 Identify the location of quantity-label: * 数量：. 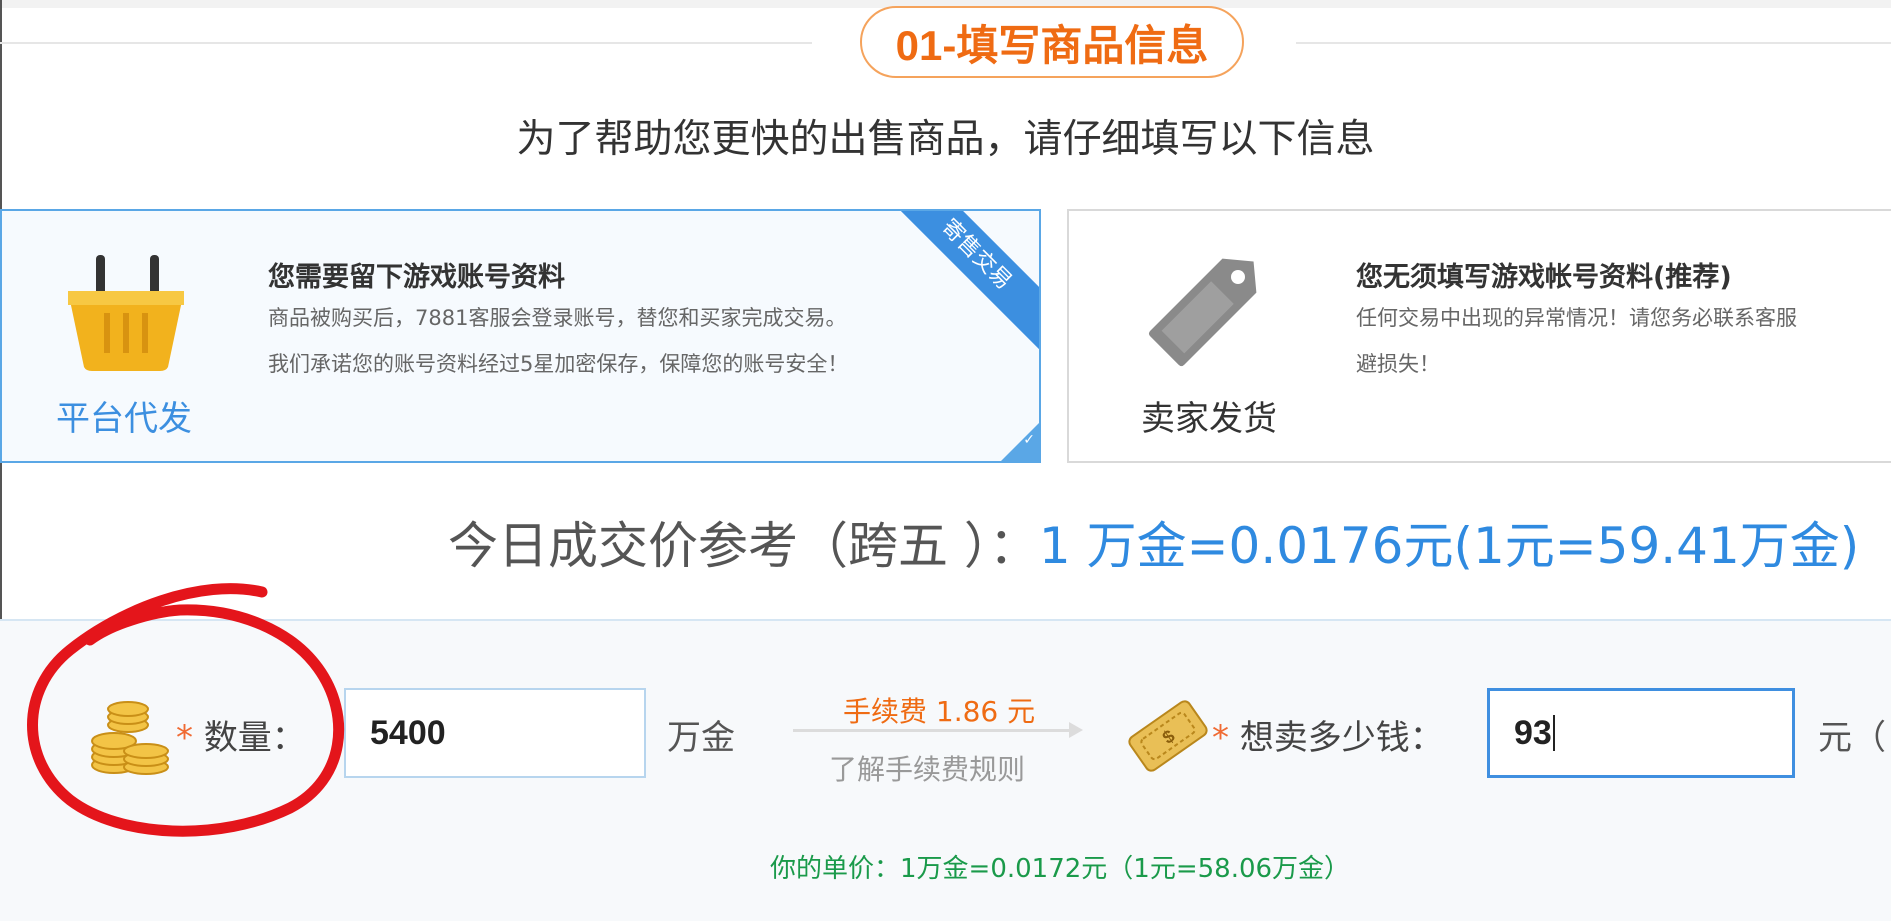
(241, 734).